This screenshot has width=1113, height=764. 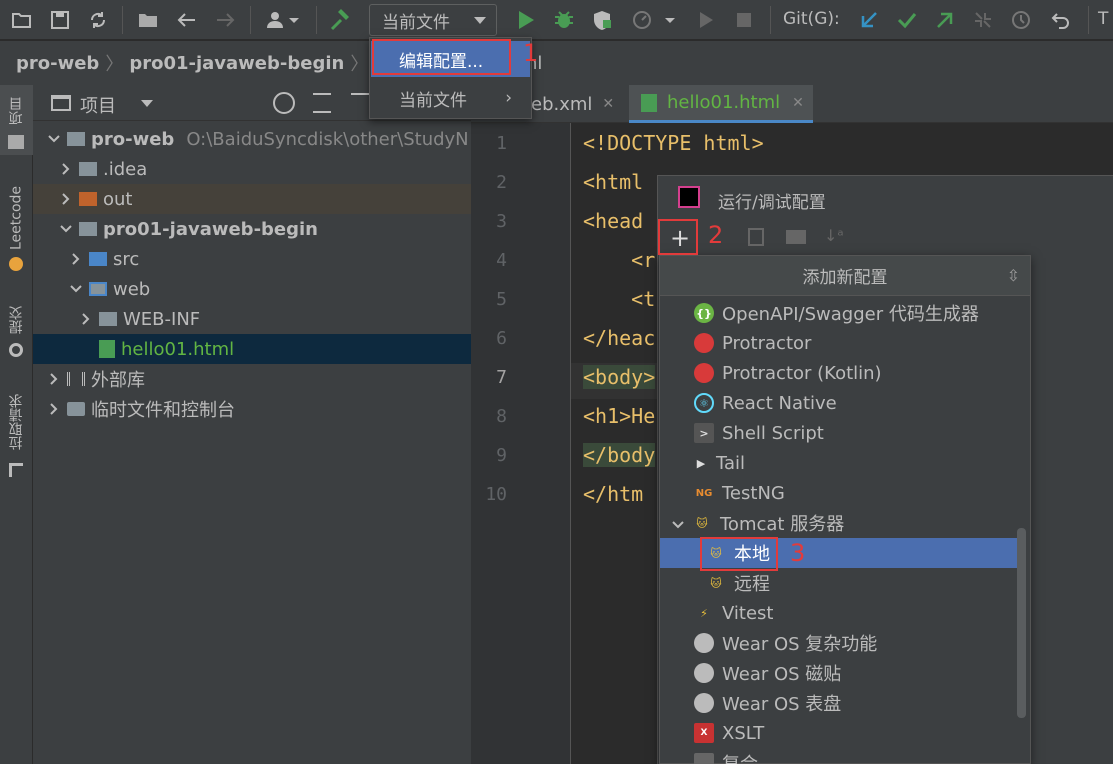 What do you see at coordinates (98, 20) in the screenshot?
I see `sync-icon` at bounding box center [98, 20].